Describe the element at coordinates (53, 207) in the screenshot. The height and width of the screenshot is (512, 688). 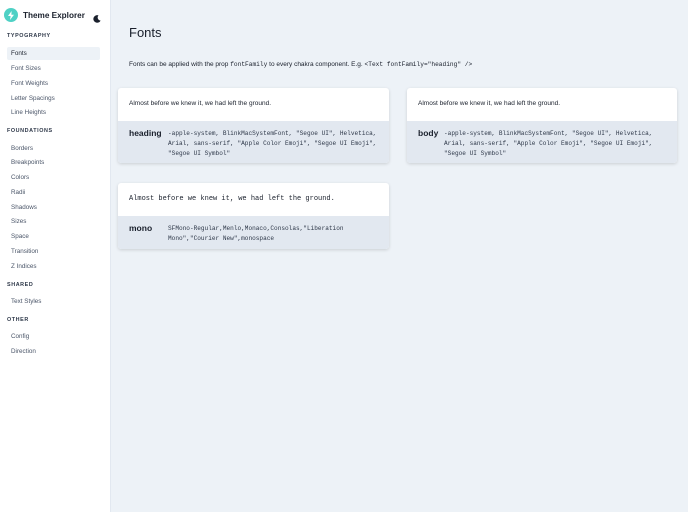
I see `sidebar-item-shadows: Shadows` at that location.